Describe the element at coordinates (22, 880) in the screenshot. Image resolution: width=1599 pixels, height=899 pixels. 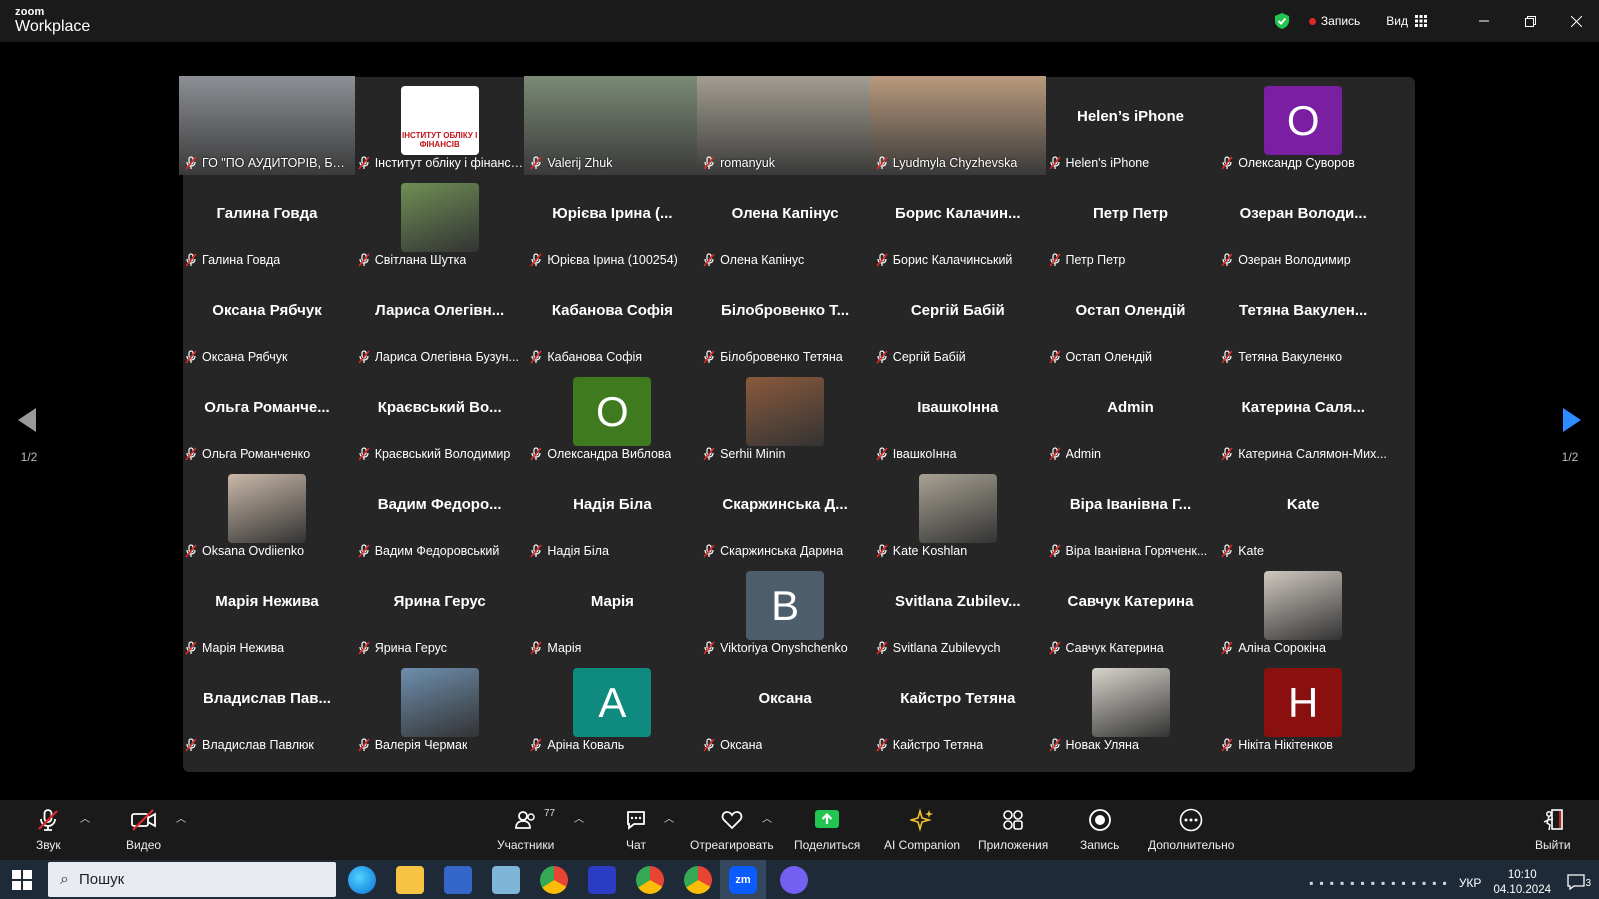
I see `windows-start-icon` at that location.